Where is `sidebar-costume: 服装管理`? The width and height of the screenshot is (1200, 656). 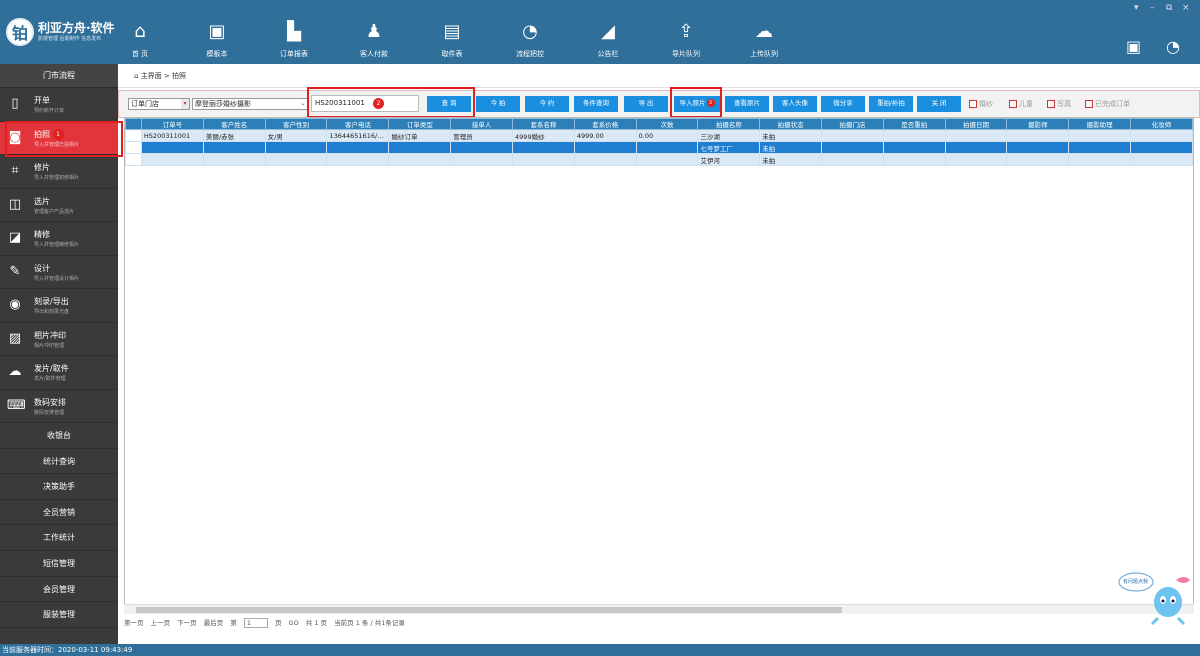 sidebar-costume: 服装管理 is located at coordinates (59, 615).